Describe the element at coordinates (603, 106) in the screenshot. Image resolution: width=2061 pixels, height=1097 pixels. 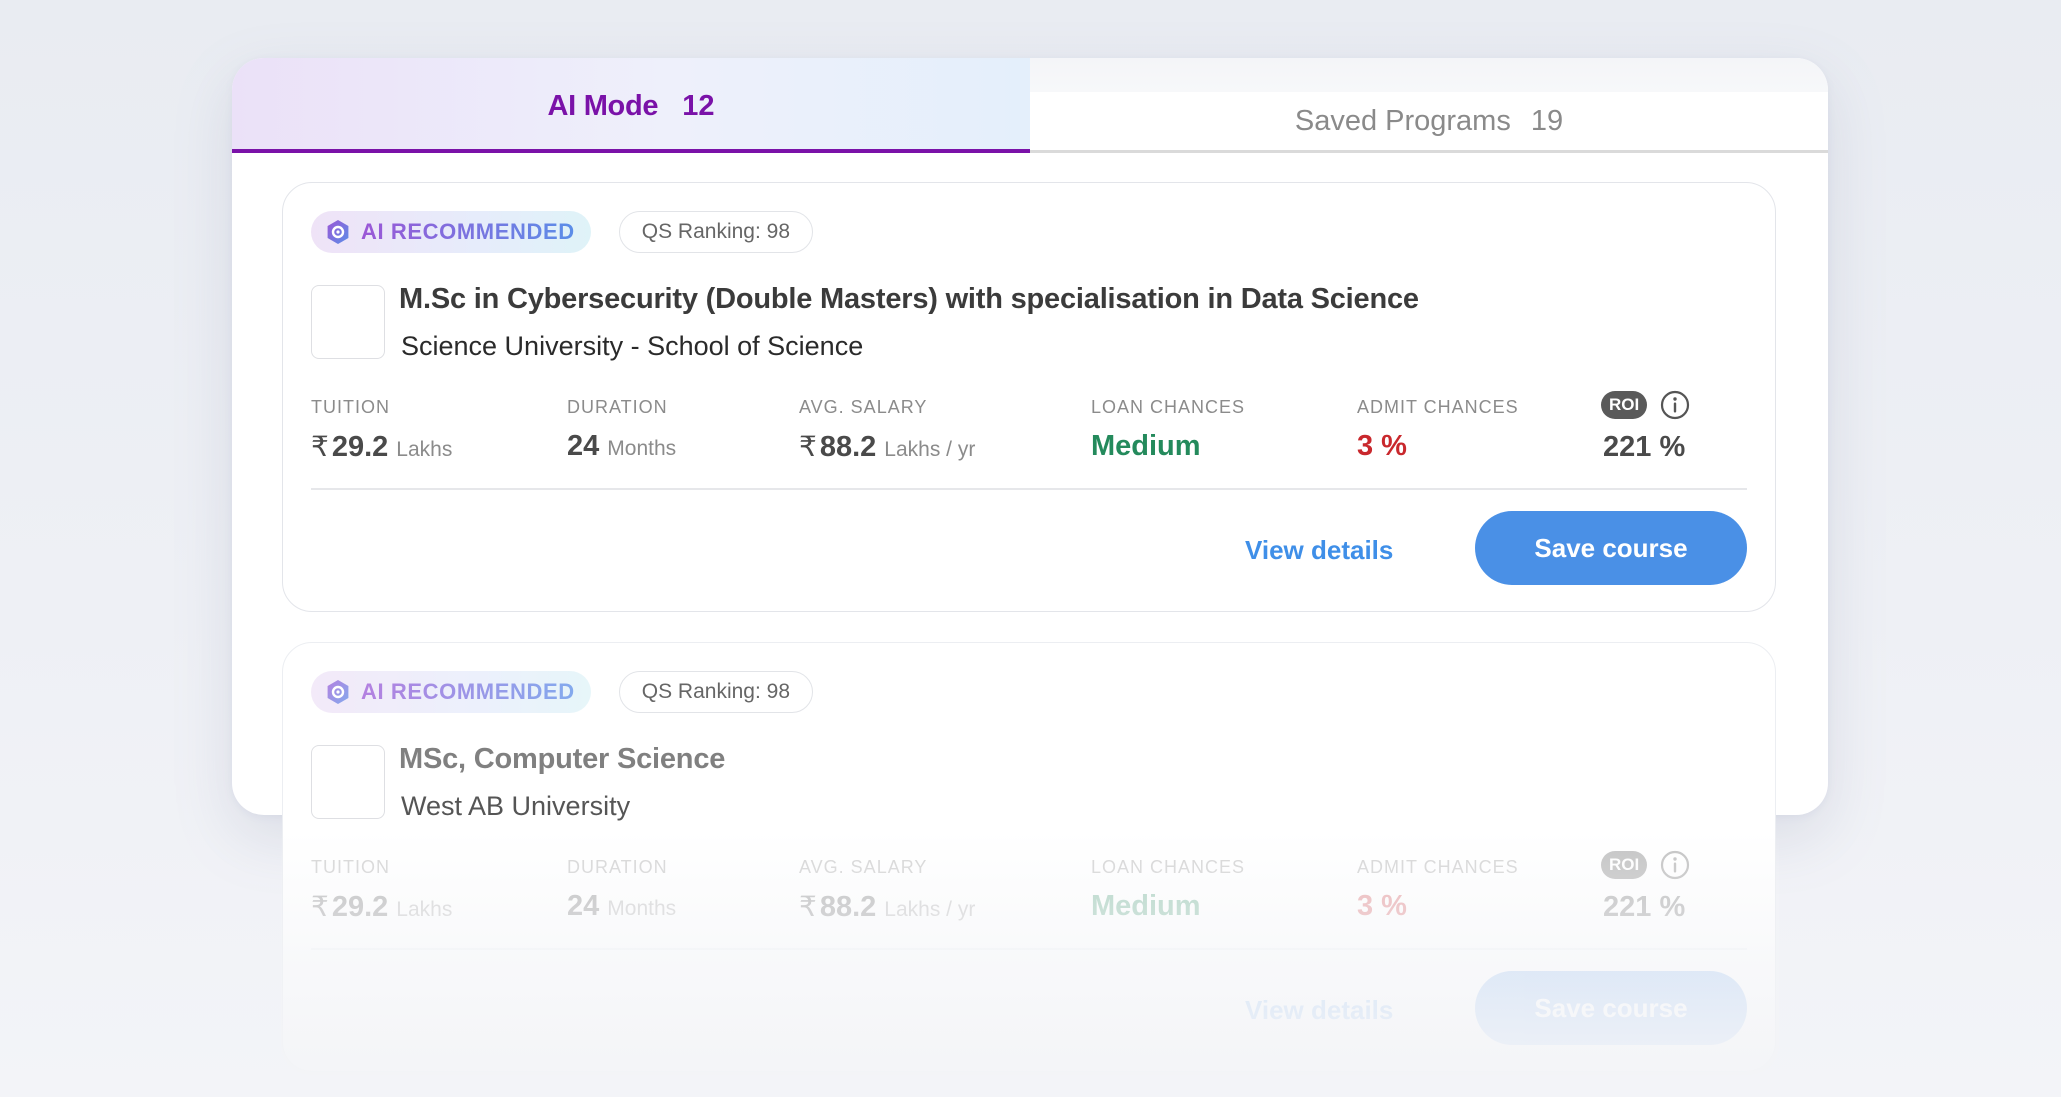
I see `tab-label: AI Mode` at that location.